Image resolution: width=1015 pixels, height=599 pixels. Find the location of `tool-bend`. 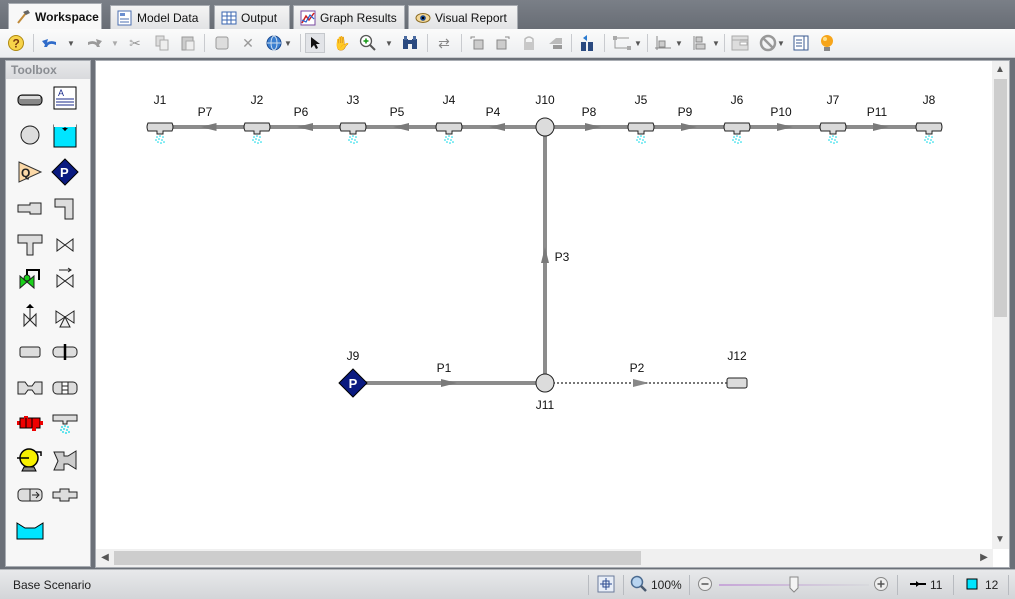

tool-bend is located at coordinates (65, 209).